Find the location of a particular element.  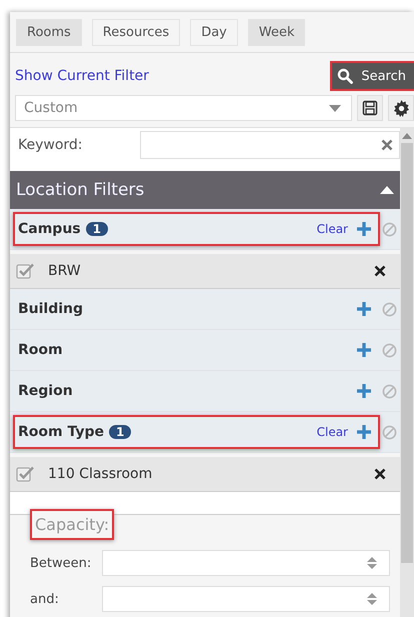

capacity-label: and: is located at coordinates (45, 599).